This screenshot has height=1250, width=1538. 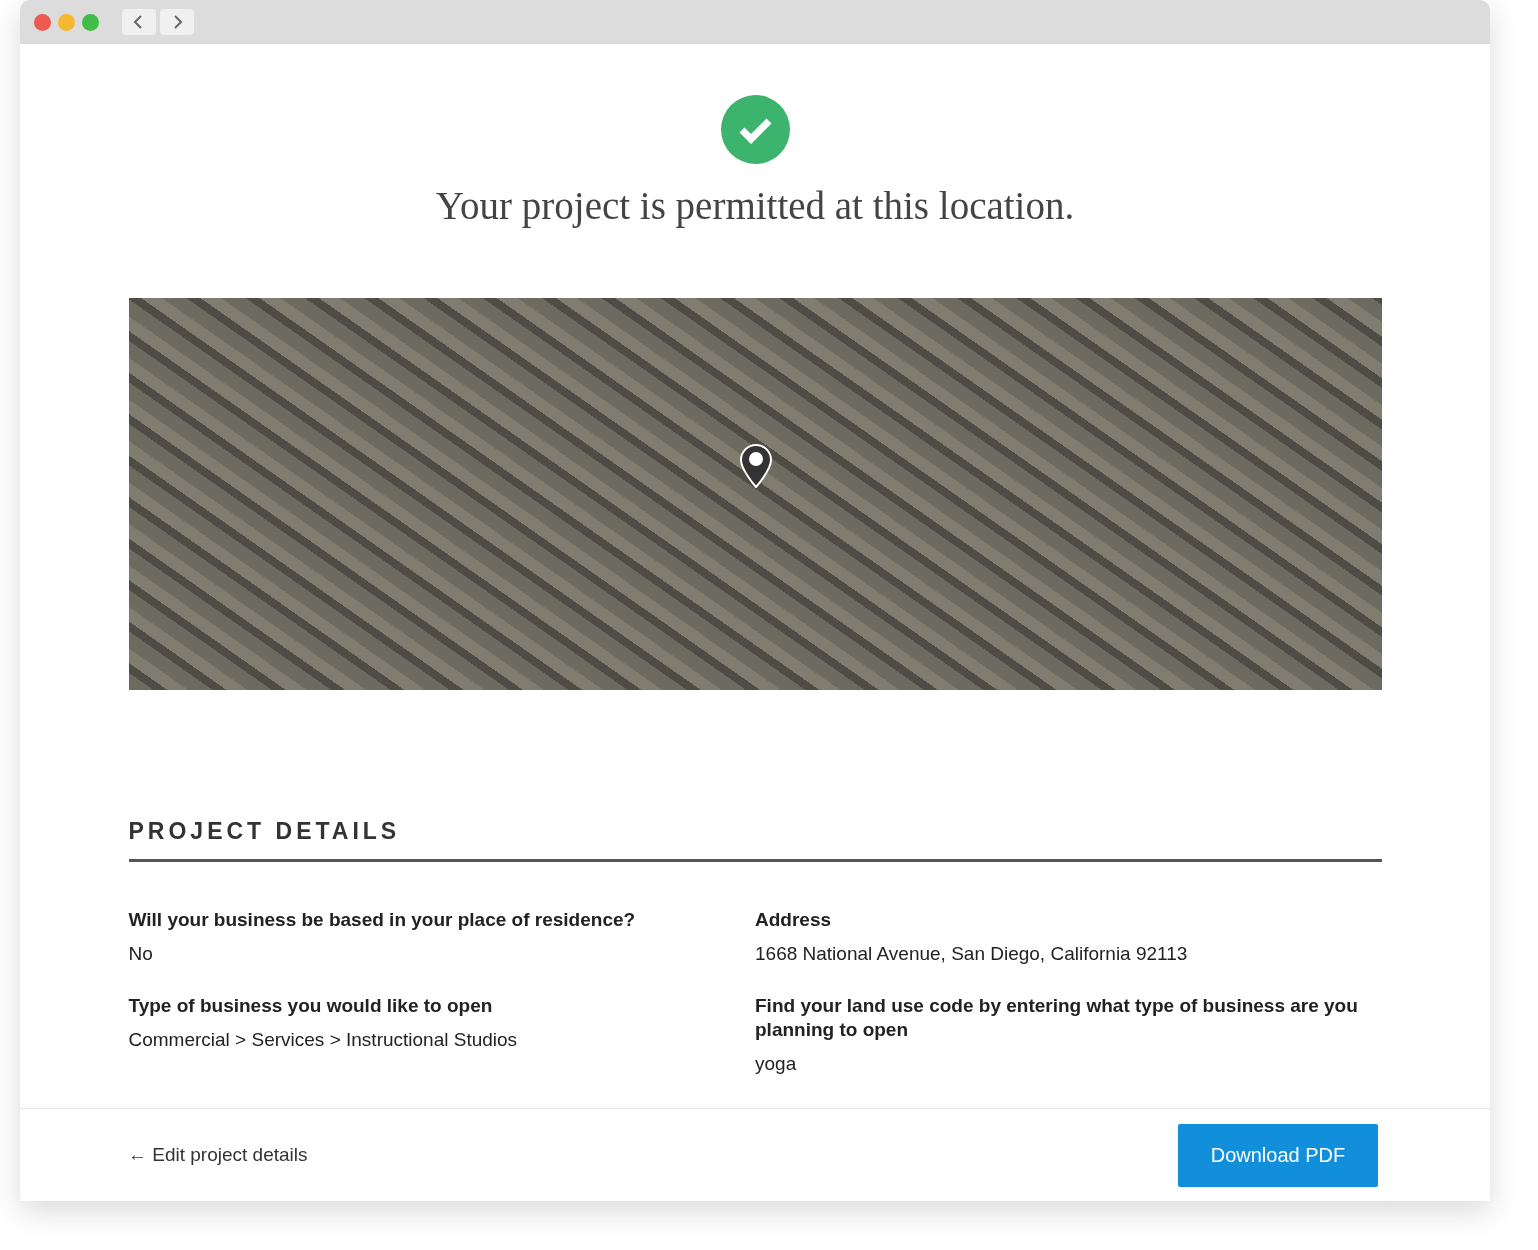 What do you see at coordinates (1278, 1155) in the screenshot?
I see `download-pdf-button: Download PDF` at bounding box center [1278, 1155].